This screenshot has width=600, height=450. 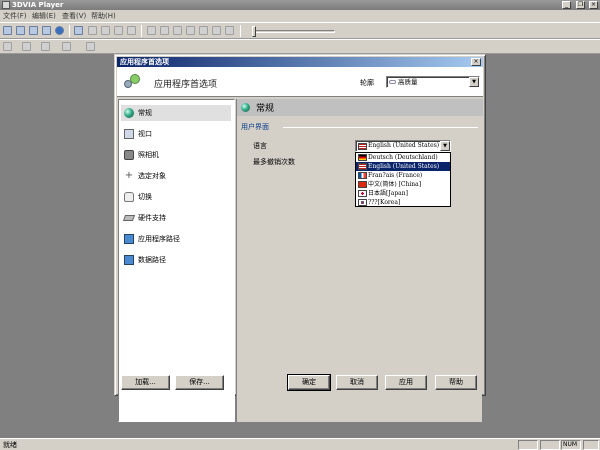 What do you see at coordinates (7, 46) in the screenshot?
I see `rotate-icon` at bounding box center [7, 46].